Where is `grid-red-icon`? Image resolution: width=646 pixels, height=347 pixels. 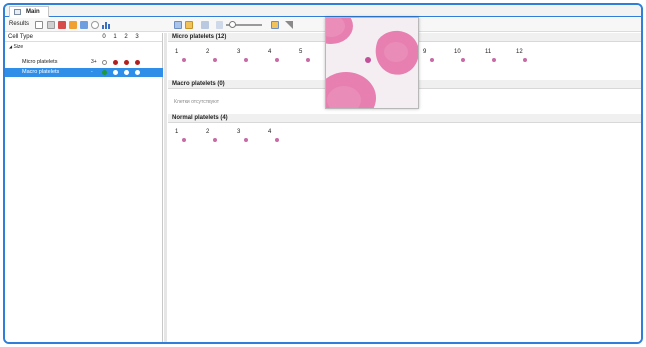
grid-red-icon is located at coordinates (62, 25).